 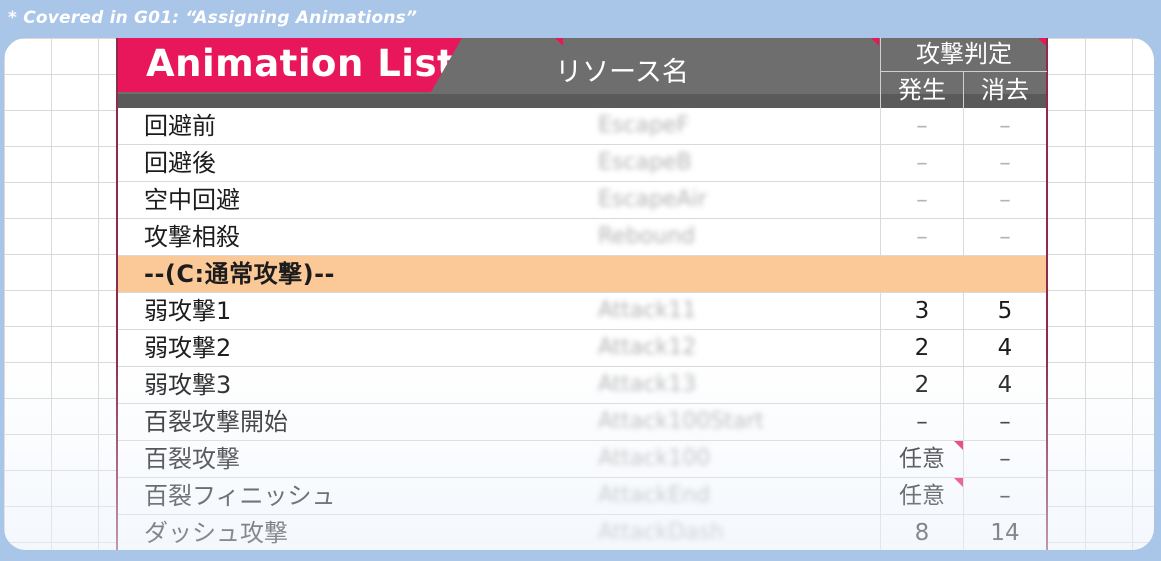 What do you see at coordinates (354, 459) in the screenshot?
I see `animation-name-cell: 百裂攻撃` at bounding box center [354, 459].